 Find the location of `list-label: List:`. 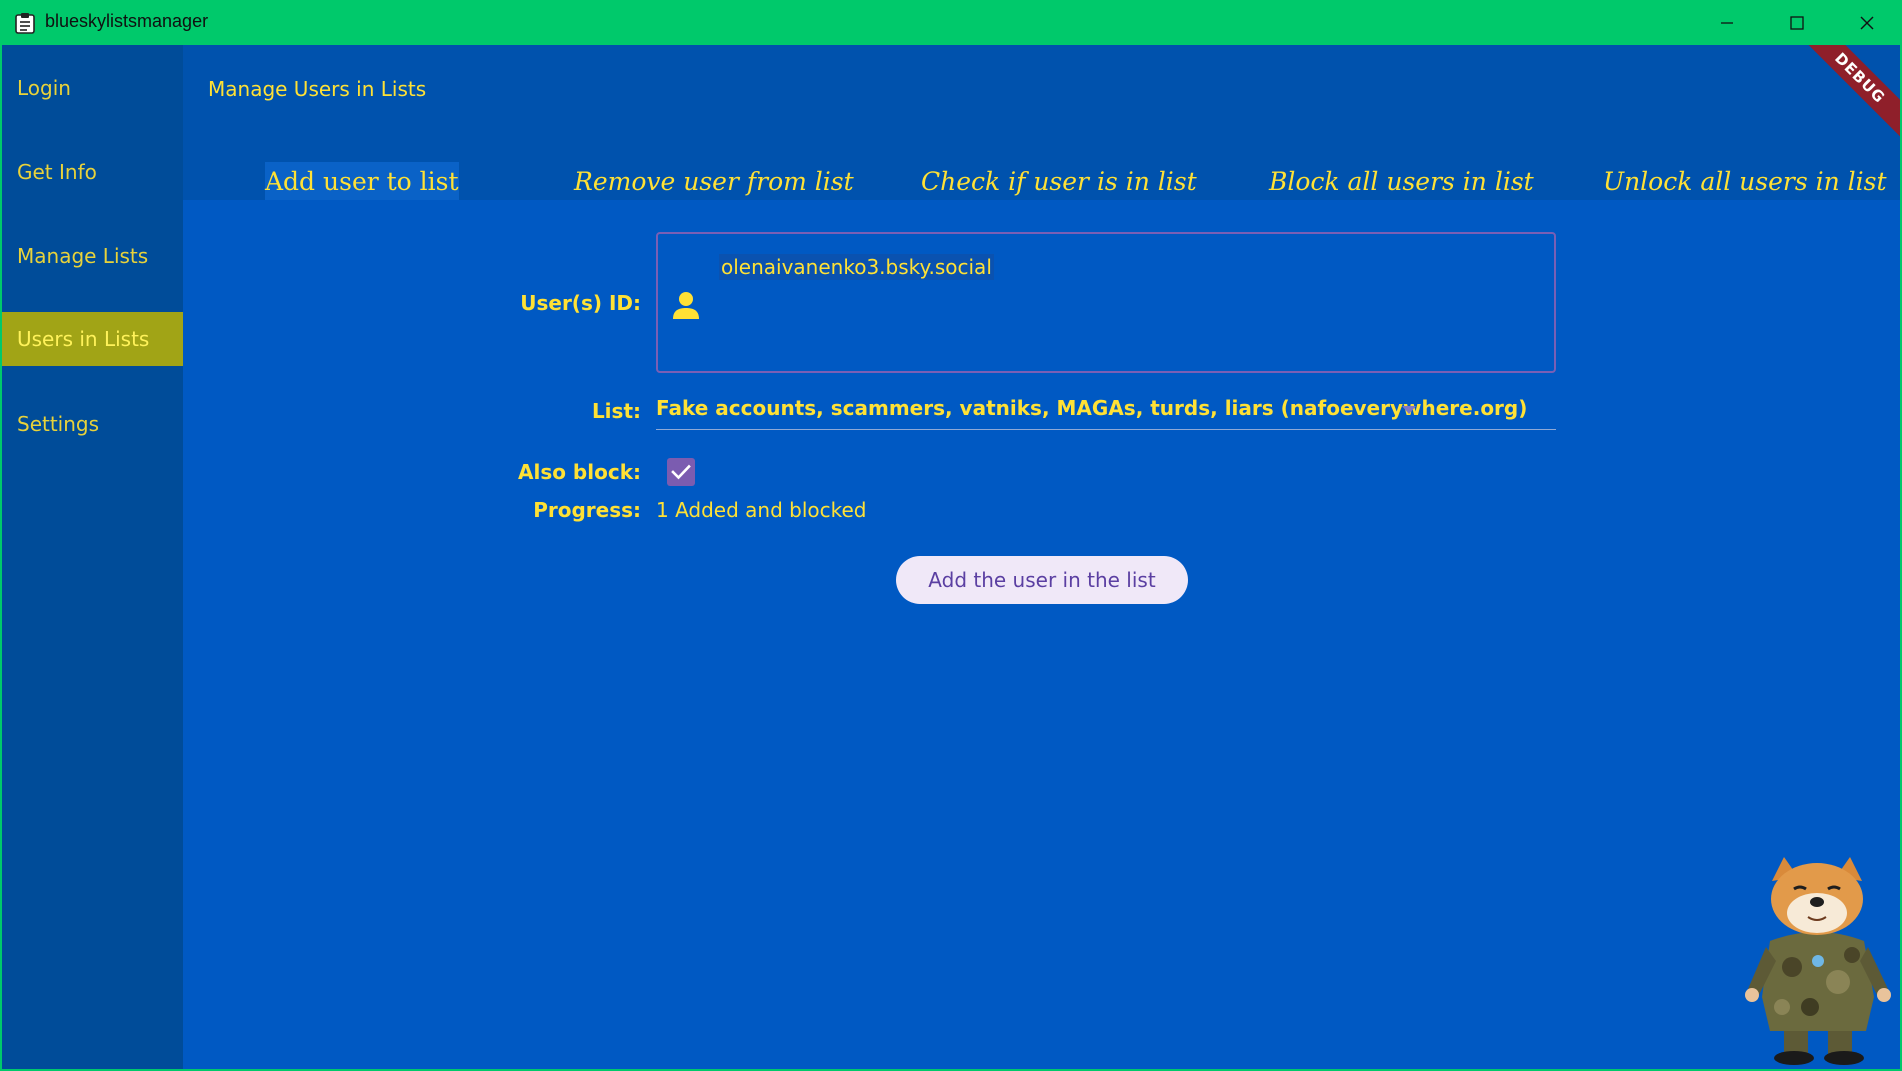

list-label: List: is located at coordinates (616, 411).